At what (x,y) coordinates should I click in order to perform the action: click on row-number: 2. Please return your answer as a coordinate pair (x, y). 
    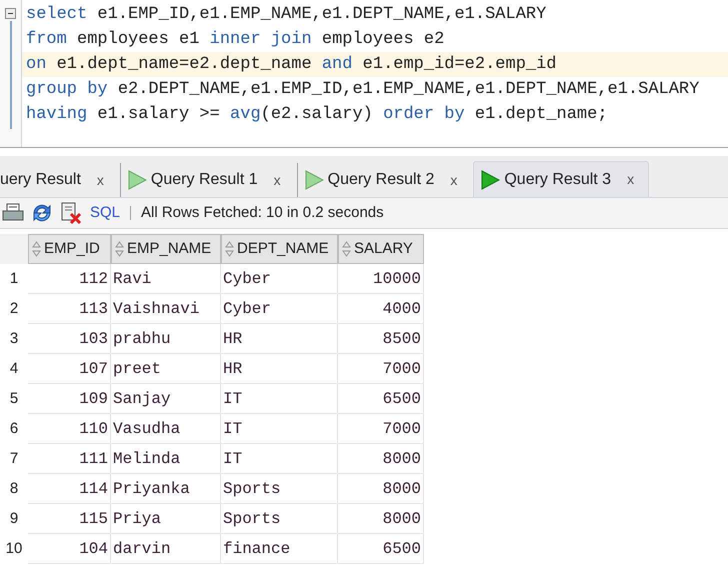
    Looking at the image, I should click on (14, 308).